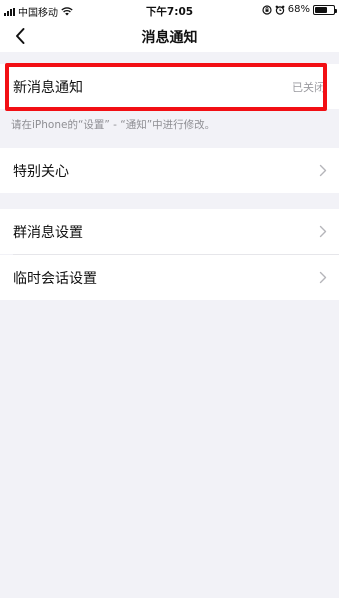 The image size is (339, 598). Describe the element at coordinates (169, 86) in the screenshot. I see `new-message-notification-row: 新消息通知 已关闭` at that location.